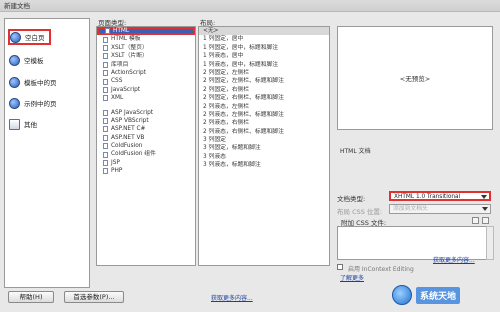 This screenshot has height=312, width=500. Describe the element at coordinates (402, 295) in the screenshot. I see `watermark-logo-icon` at that location.